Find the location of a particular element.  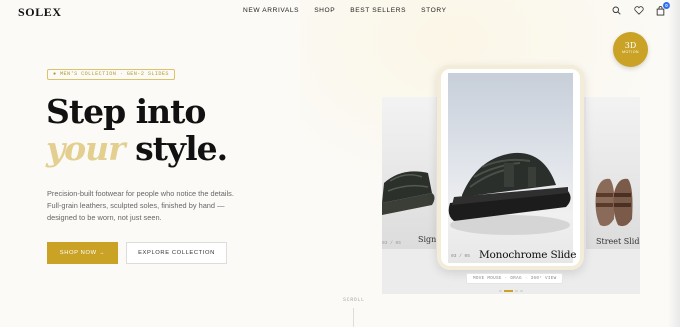

featured-product-card: 03 / 05 Monochrome Slide is located at coordinates (510, 167).